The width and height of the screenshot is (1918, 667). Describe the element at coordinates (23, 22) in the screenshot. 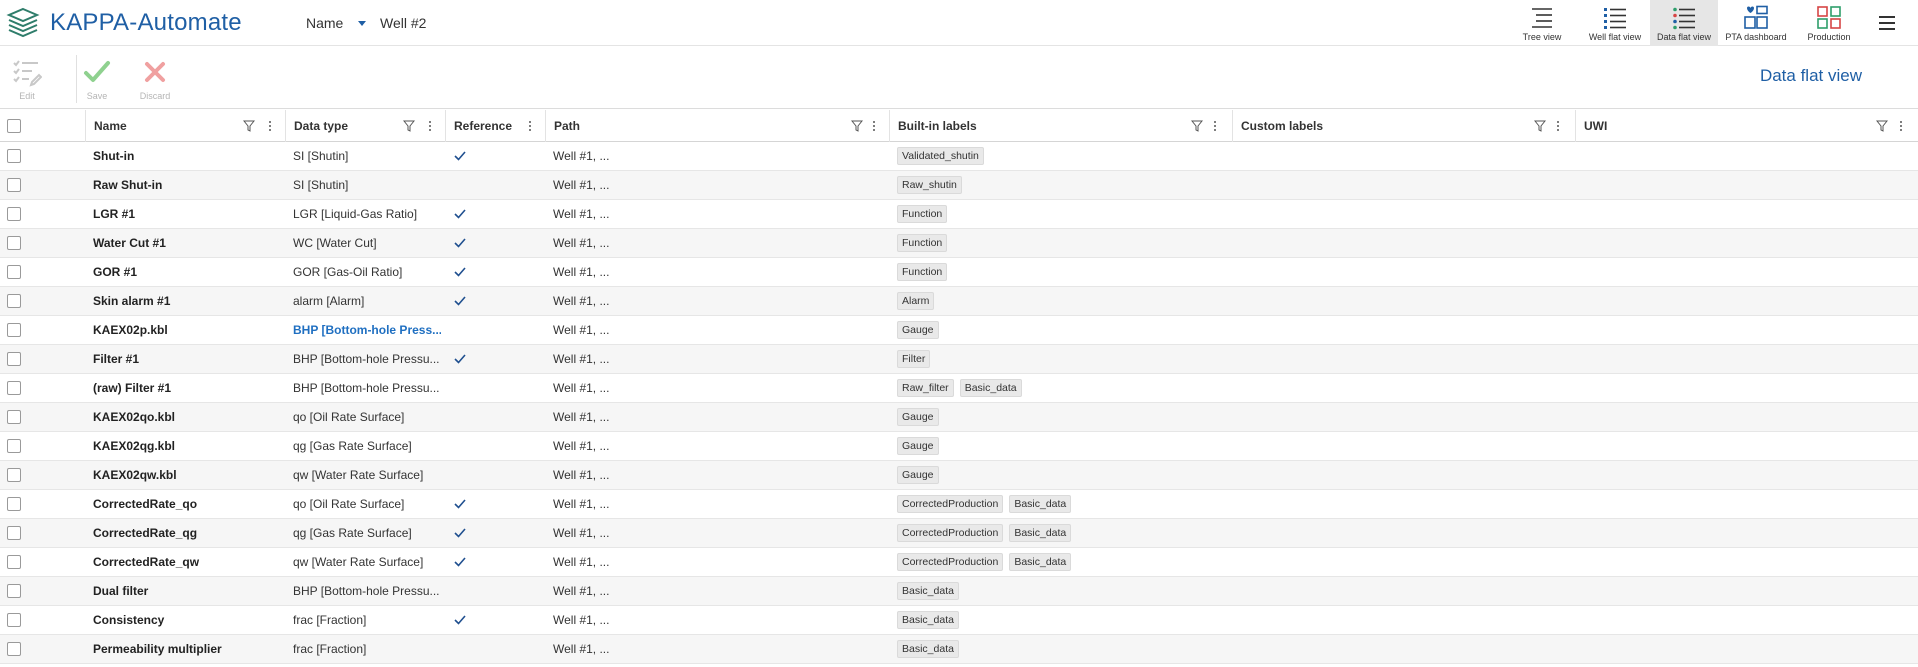

I see `kappa-logo-icon` at that location.